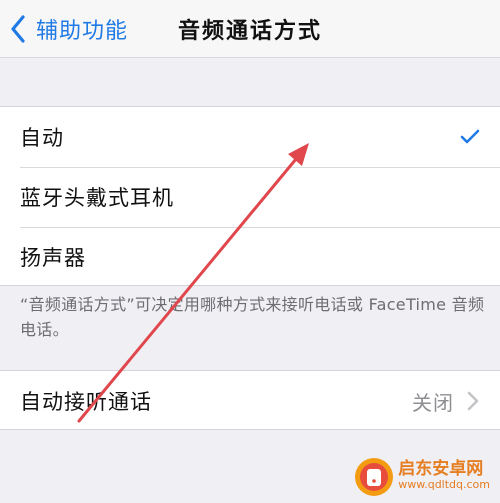  I want to click on checkmark-icon, so click(470, 137).